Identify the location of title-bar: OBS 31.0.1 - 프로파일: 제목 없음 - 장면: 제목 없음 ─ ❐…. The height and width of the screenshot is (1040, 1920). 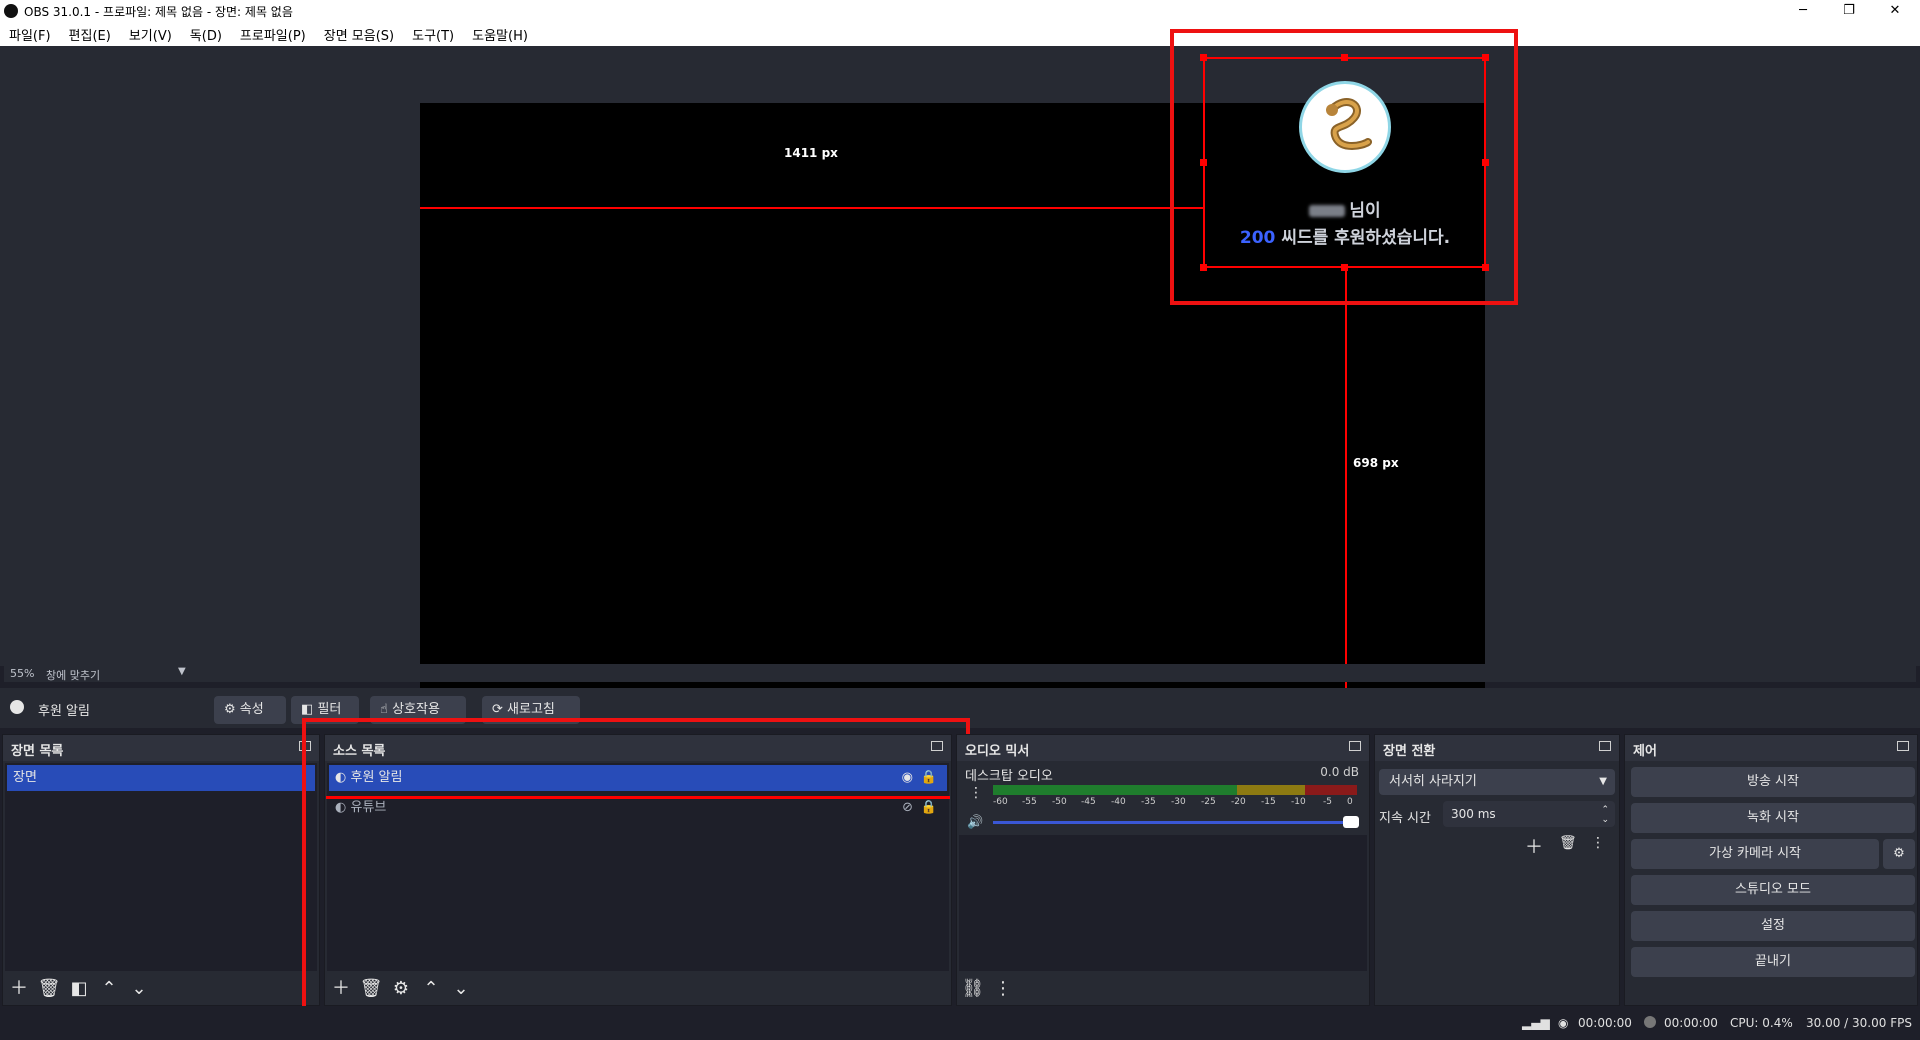
(960, 11).